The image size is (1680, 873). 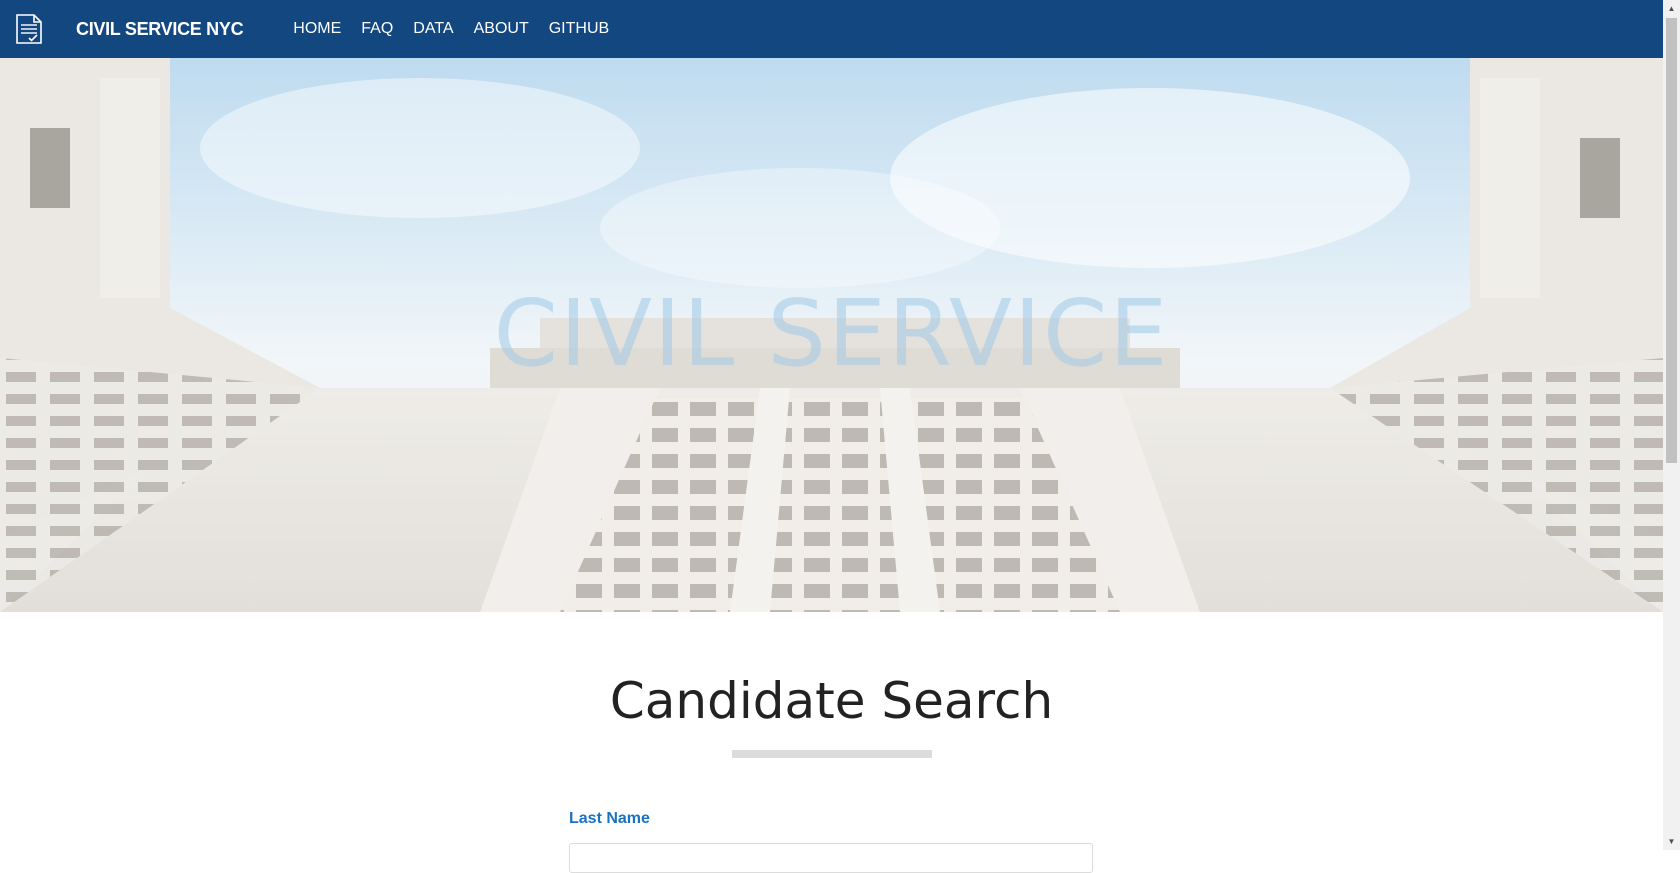 I want to click on scroll-up-arrow-icon: ▲, so click(x=1671, y=8).